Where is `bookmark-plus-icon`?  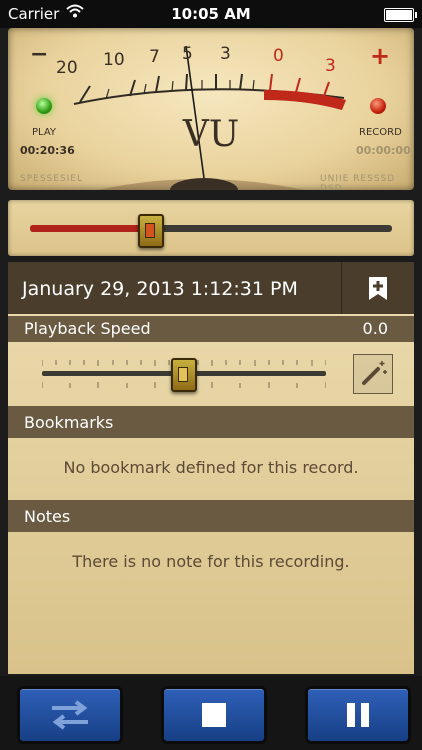
bookmark-plus-icon is located at coordinates (378, 288).